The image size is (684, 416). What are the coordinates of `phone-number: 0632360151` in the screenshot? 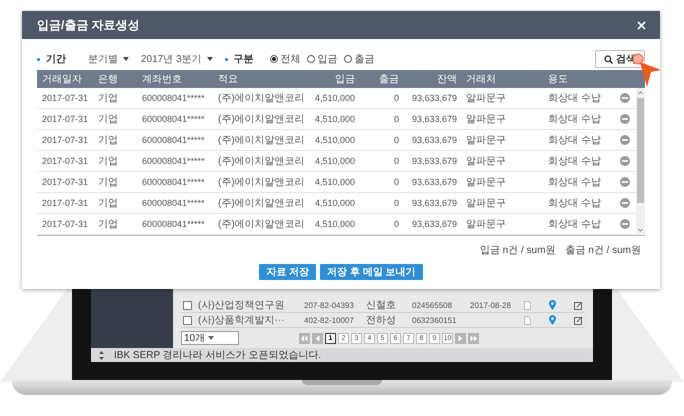 It's located at (435, 320).